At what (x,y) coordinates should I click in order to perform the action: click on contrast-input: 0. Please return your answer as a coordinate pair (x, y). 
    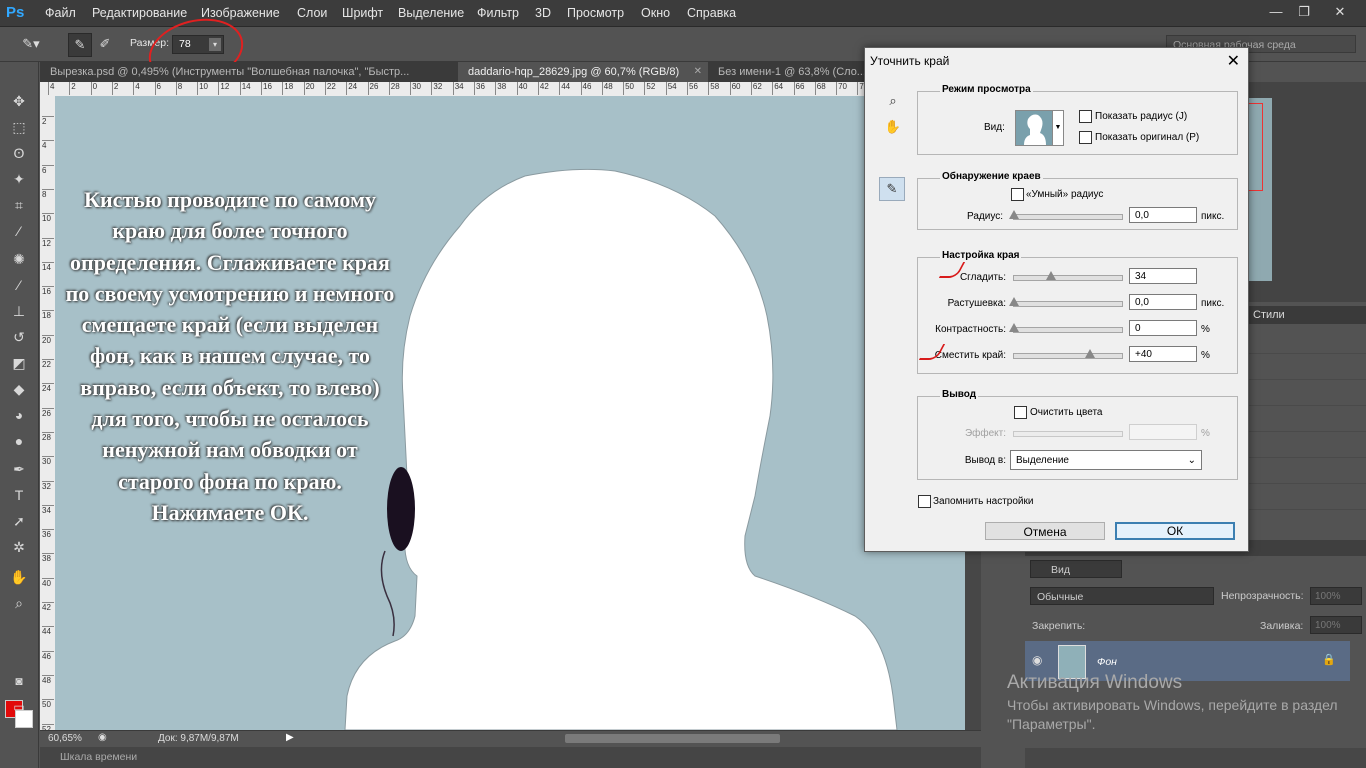
    Looking at the image, I should click on (1163, 328).